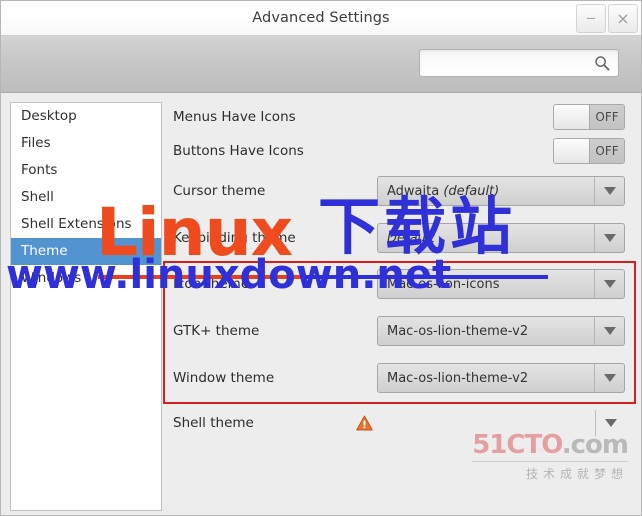  I want to click on sidebar-item-label: Windows, so click(51, 278).